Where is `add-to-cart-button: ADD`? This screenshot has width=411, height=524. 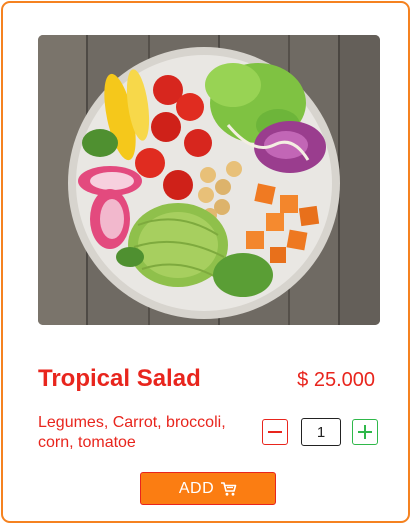
add-to-cart-button: ADD is located at coordinates (208, 488).